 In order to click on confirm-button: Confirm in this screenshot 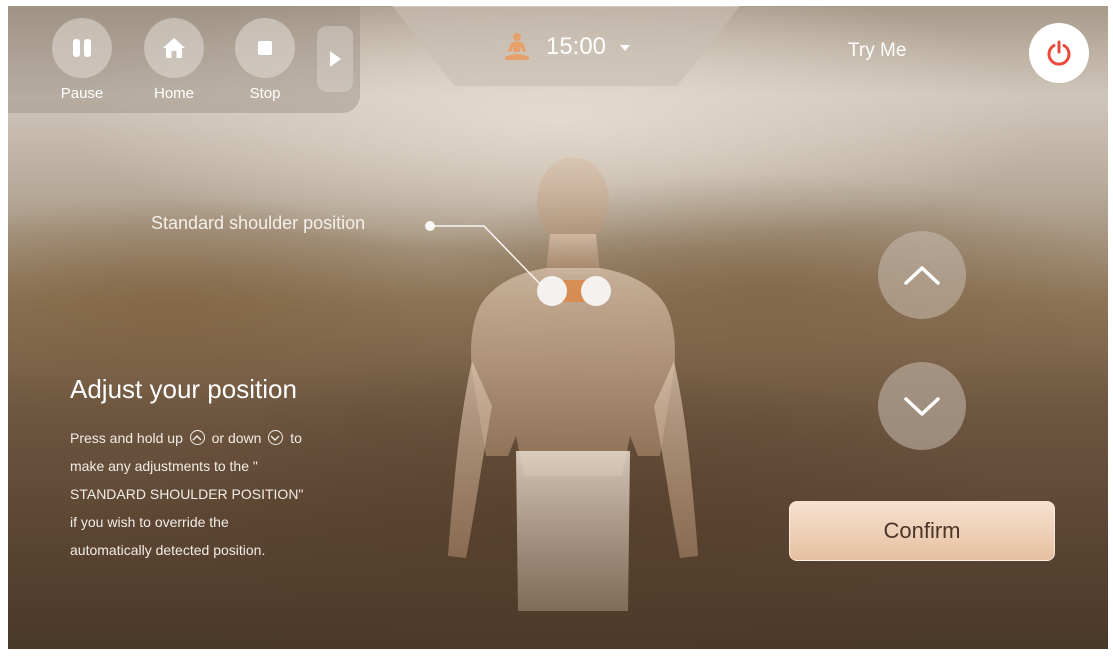, I will do `click(922, 531)`.